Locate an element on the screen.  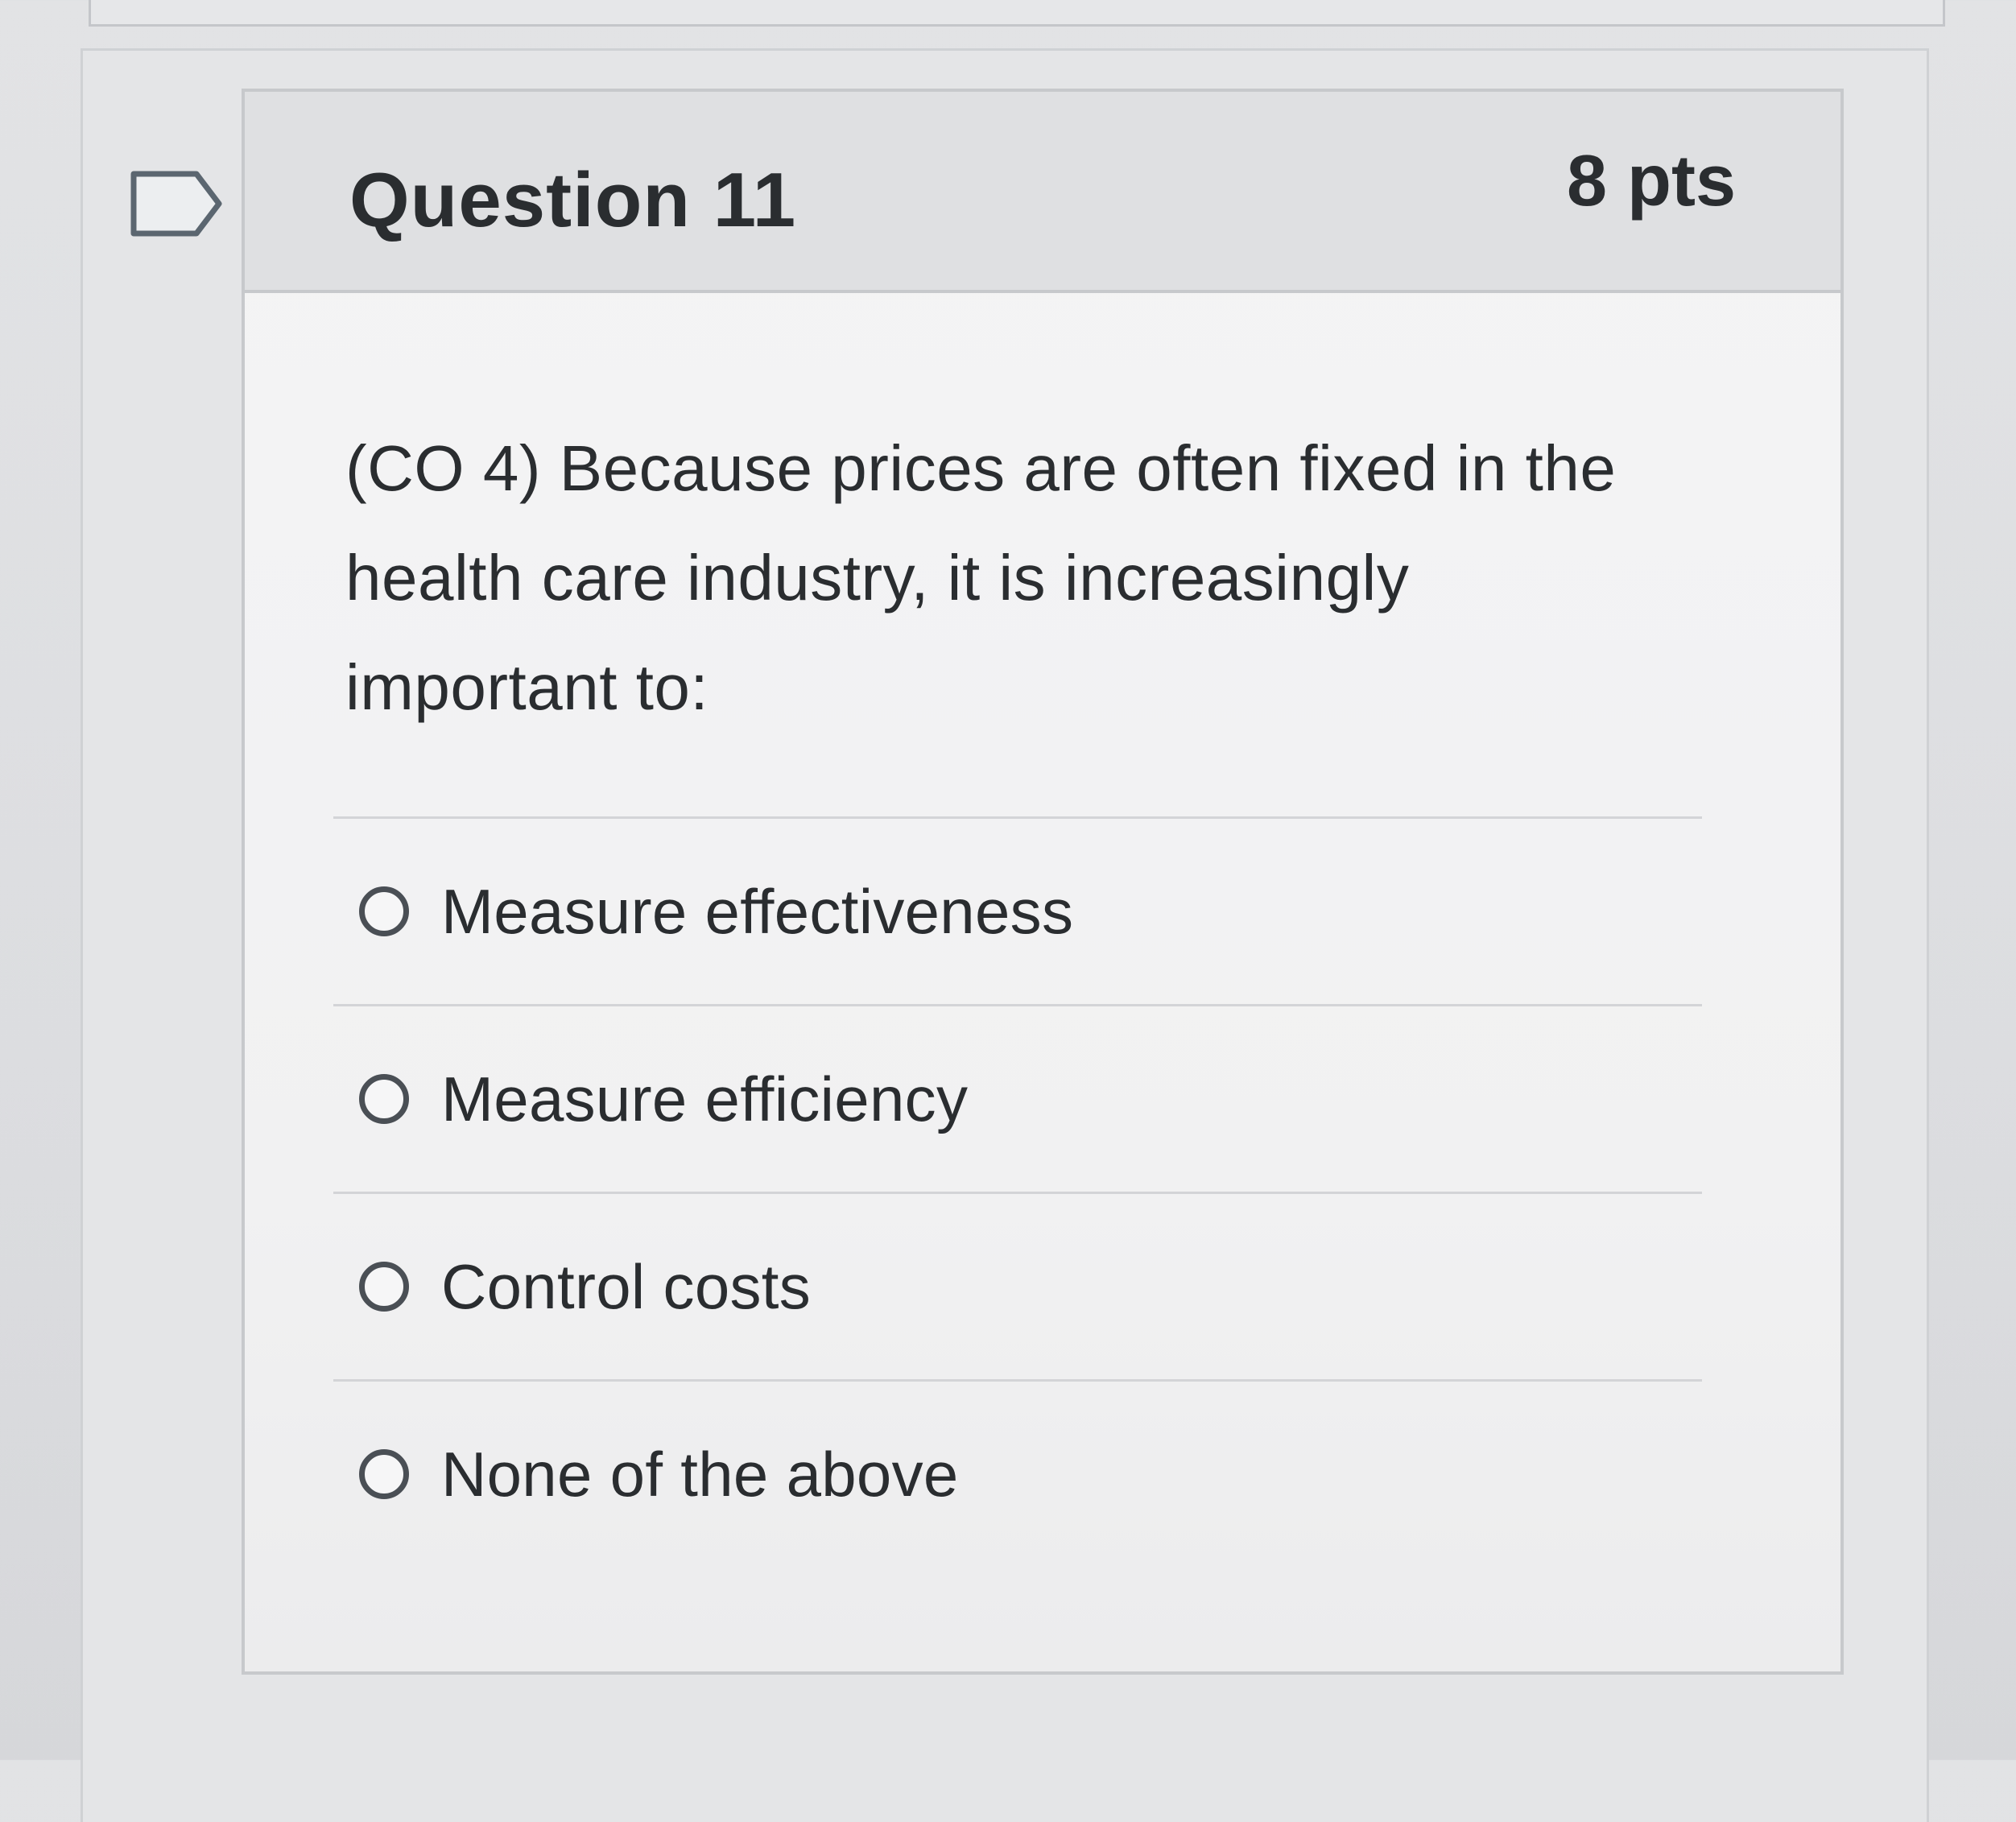
question-title: Question 11 is located at coordinates (573, 200).